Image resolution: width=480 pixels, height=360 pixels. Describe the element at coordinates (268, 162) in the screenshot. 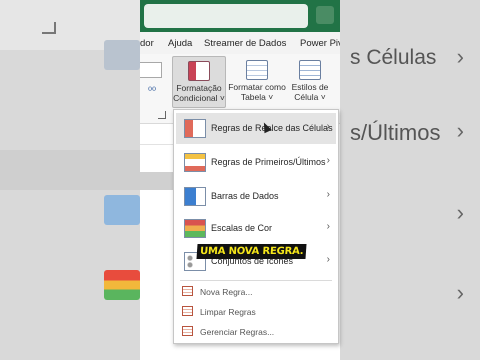

I see `menu-item-label: Regras de Primeiros/Últimos` at that location.